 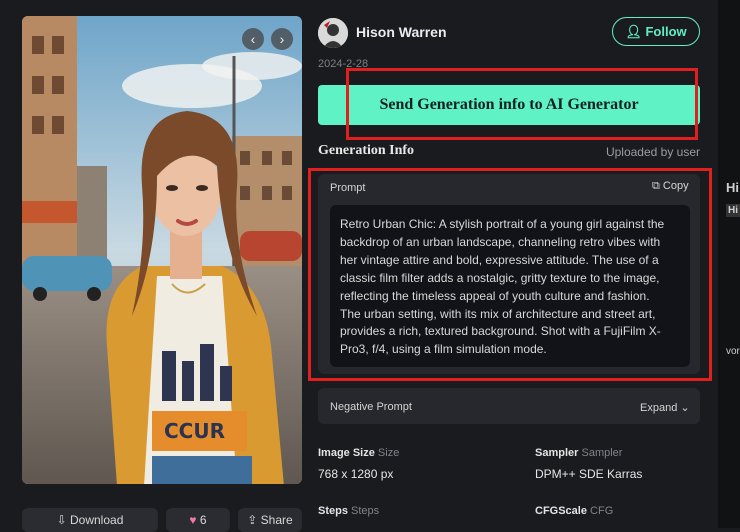 I want to click on author-name: Hison Warren, so click(x=401, y=32).